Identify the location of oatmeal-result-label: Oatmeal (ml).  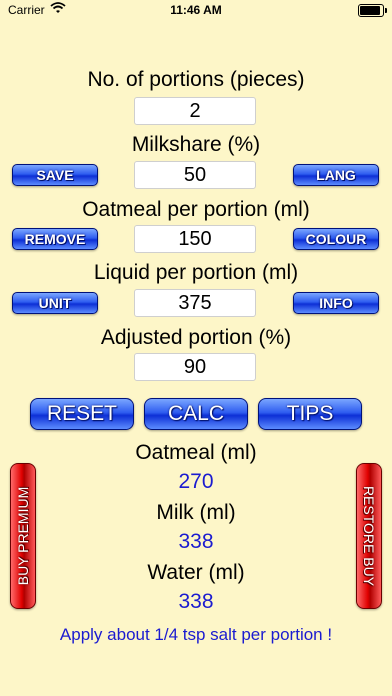
(196, 452).